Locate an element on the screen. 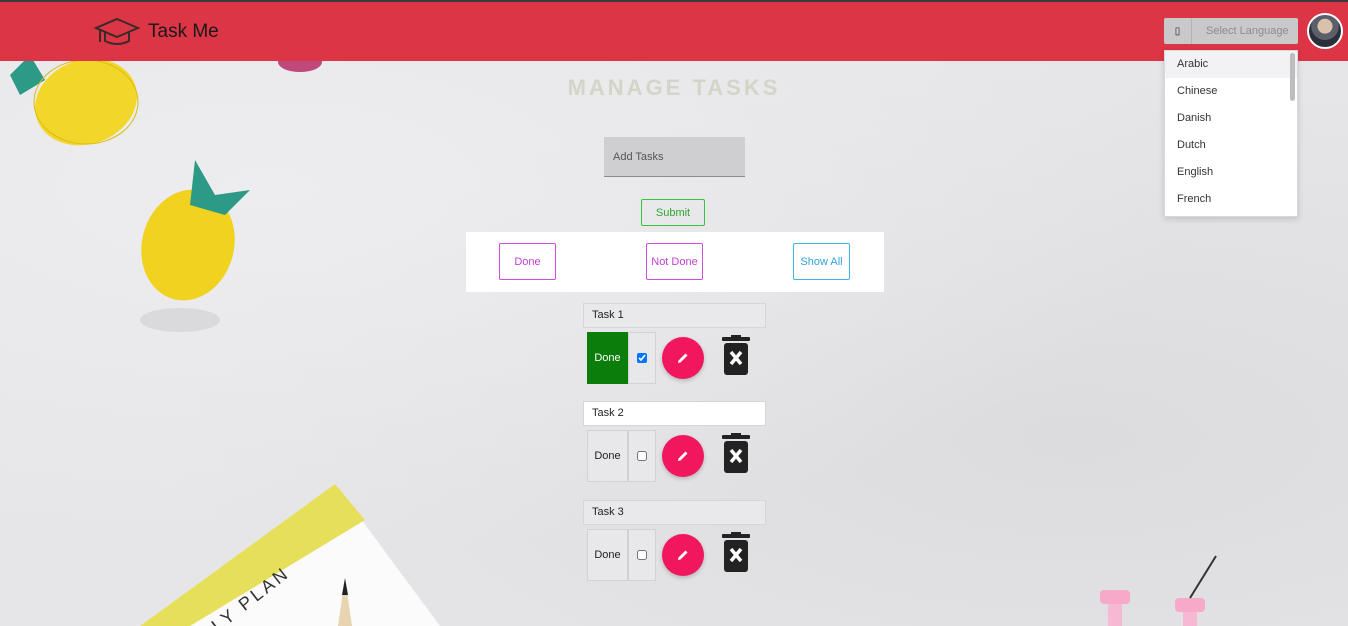 The height and width of the screenshot is (626, 1348). filter-panel: Done Not Done Show All is located at coordinates (675, 262).